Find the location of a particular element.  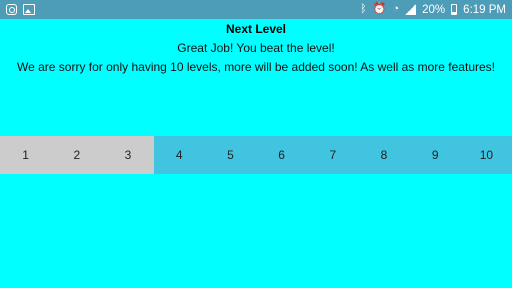

level-label: 5 is located at coordinates (230, 155).